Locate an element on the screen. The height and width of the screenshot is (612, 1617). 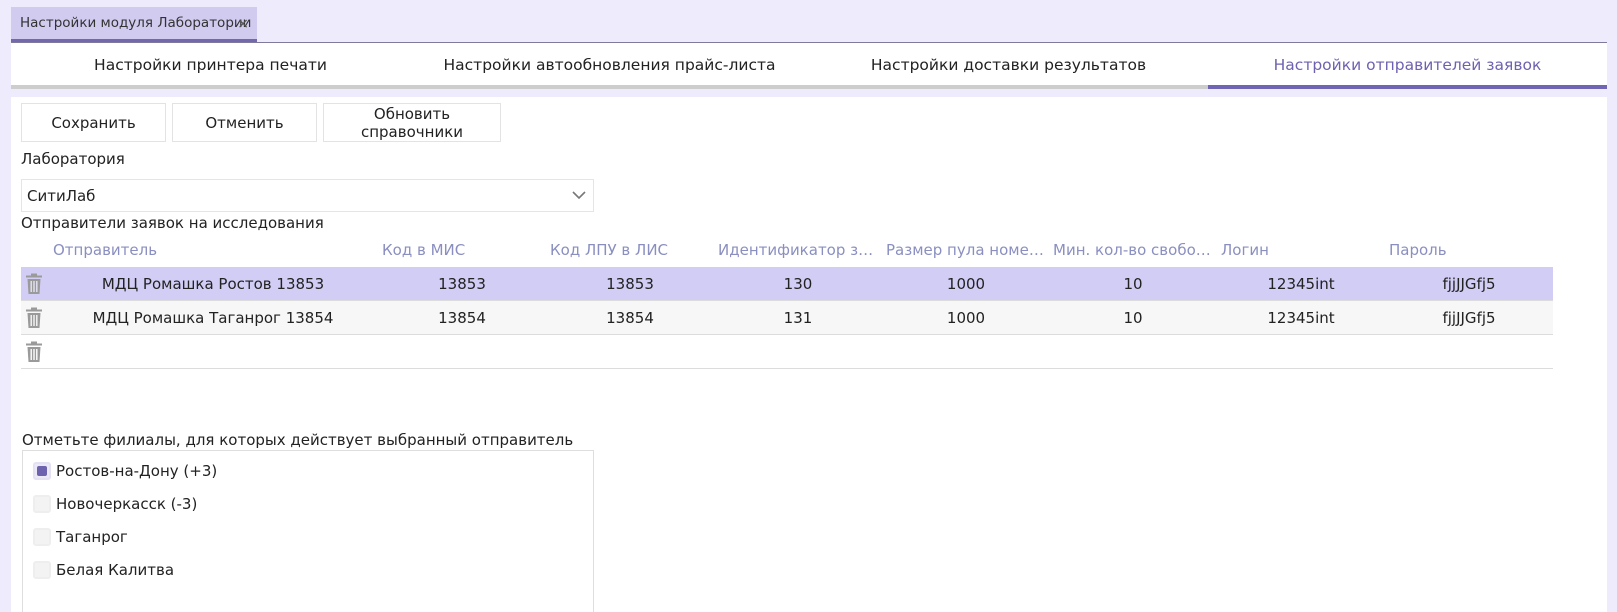
column-header-mis-code: Код в МИС is located at coordinates (462, 250).